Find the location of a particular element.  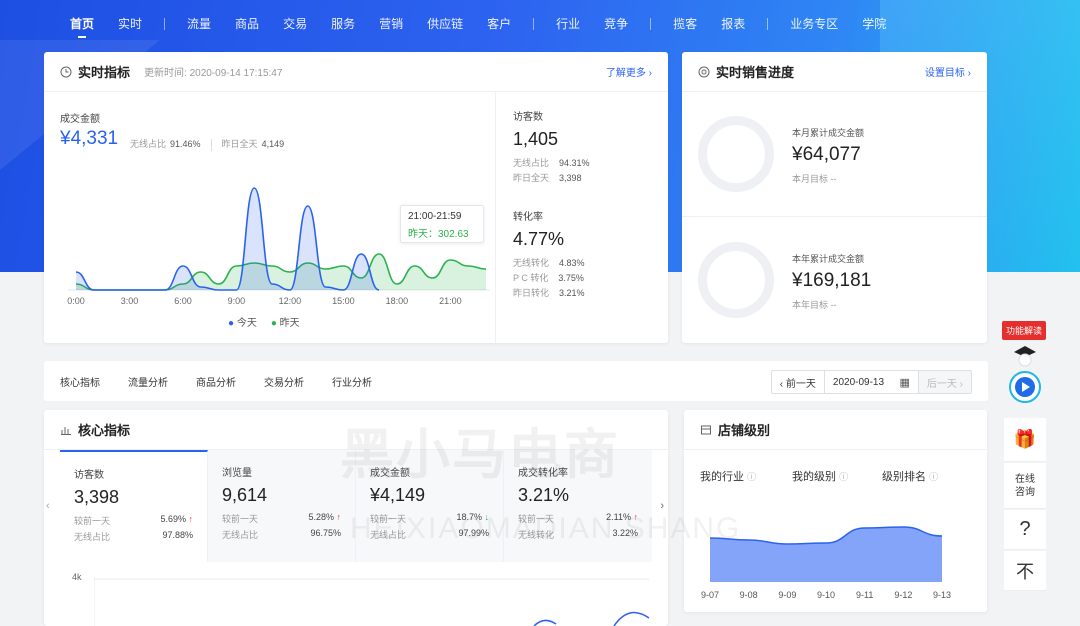

nav-item-business-zone: 业务专区 is located at coordinates (814, 24).